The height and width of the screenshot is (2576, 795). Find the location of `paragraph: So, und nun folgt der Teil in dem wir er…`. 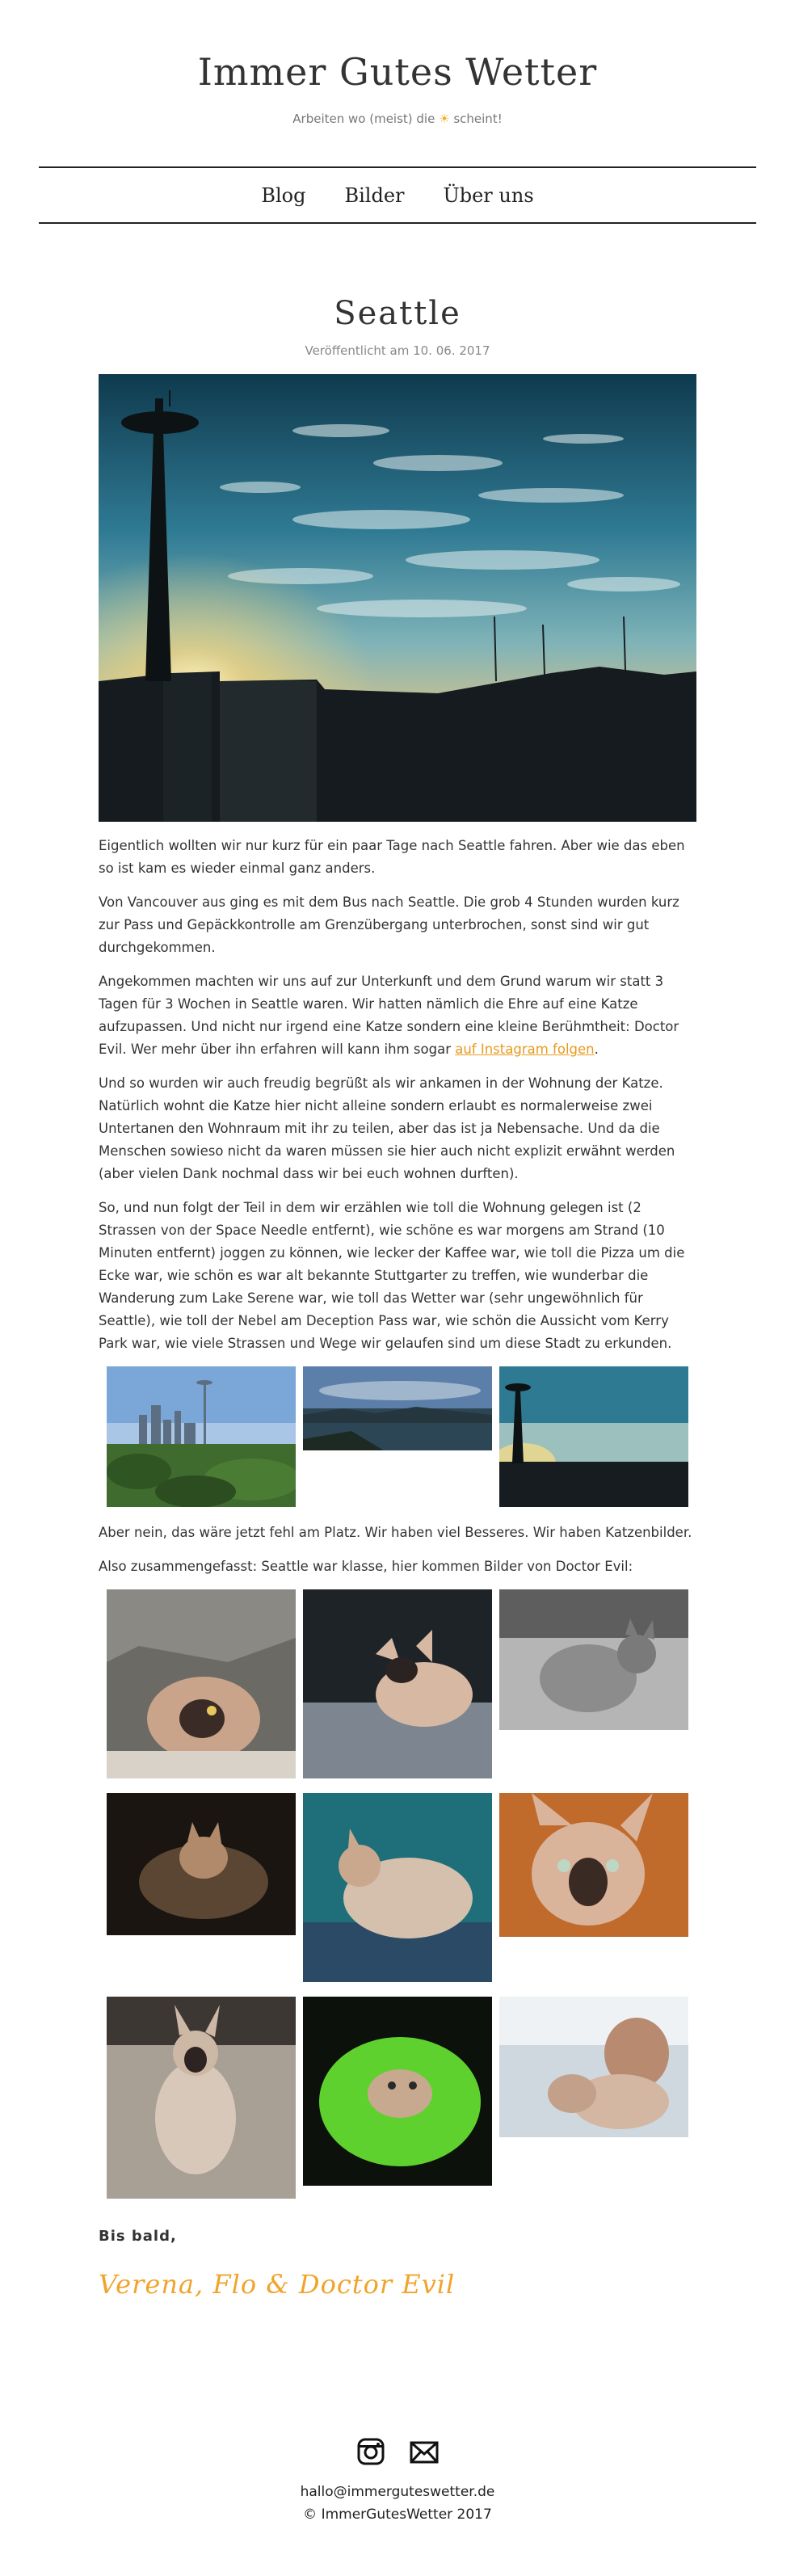

paragraph: So, und nun folgt der Teil in dem wir er… is located at coordinates (392, 1275).